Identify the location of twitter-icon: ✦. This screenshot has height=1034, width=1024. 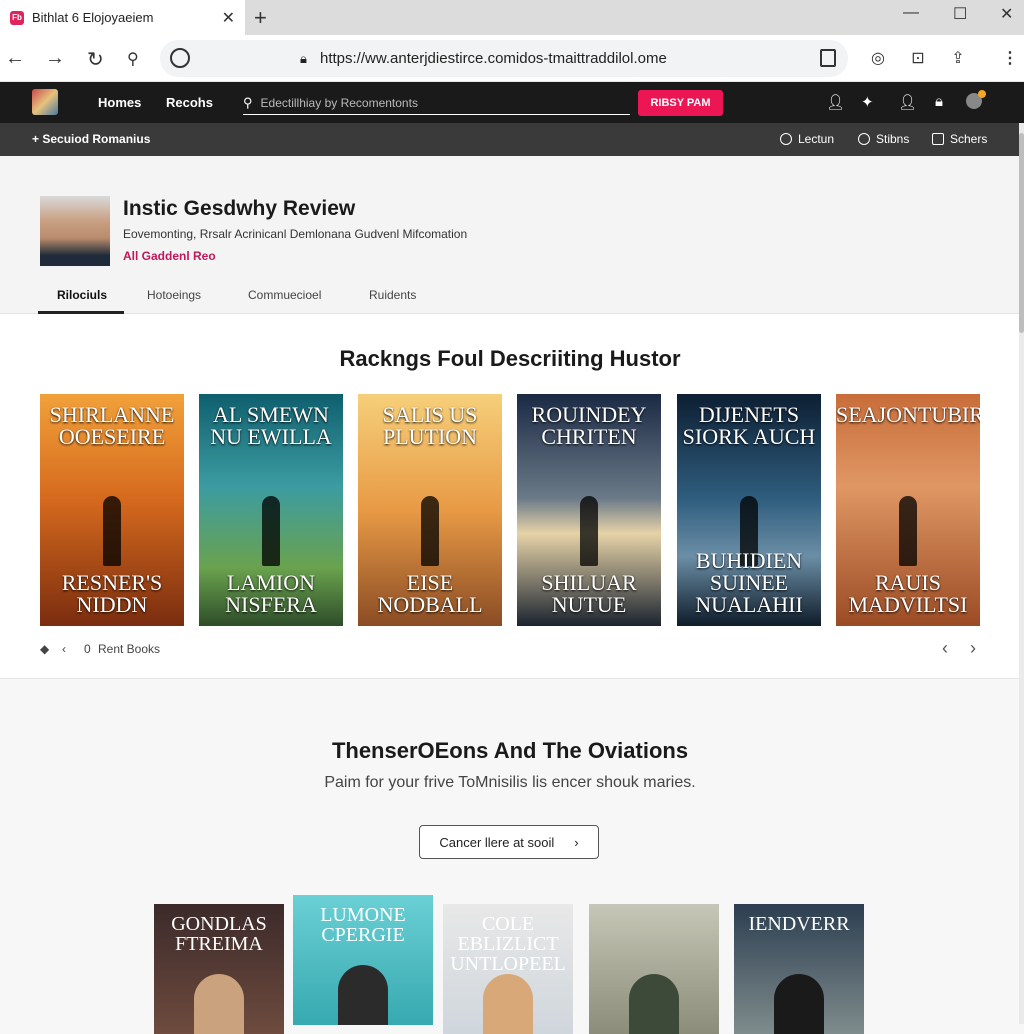
(867, 102).